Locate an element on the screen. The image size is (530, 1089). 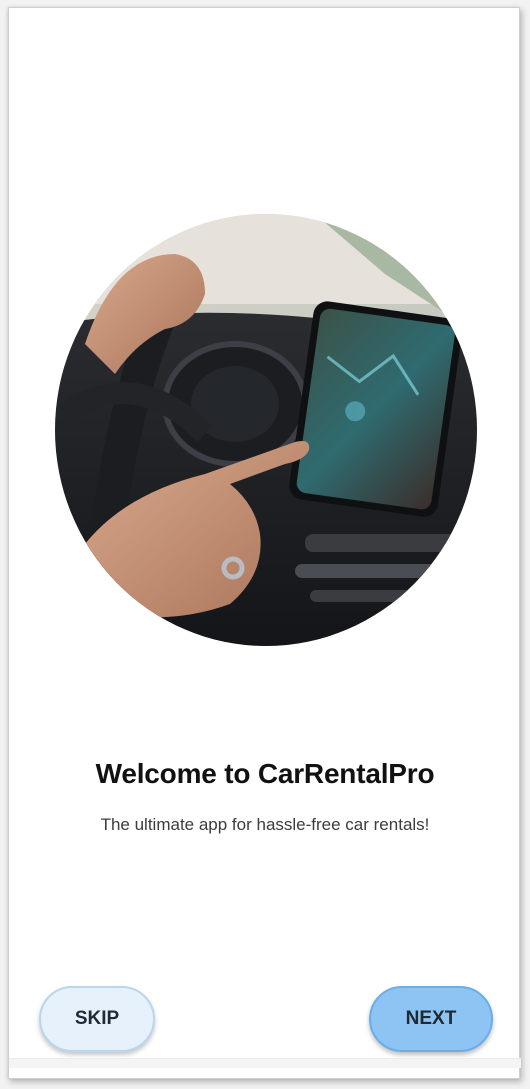
skip-button: SKIP is located at coordinates (97, 1019).